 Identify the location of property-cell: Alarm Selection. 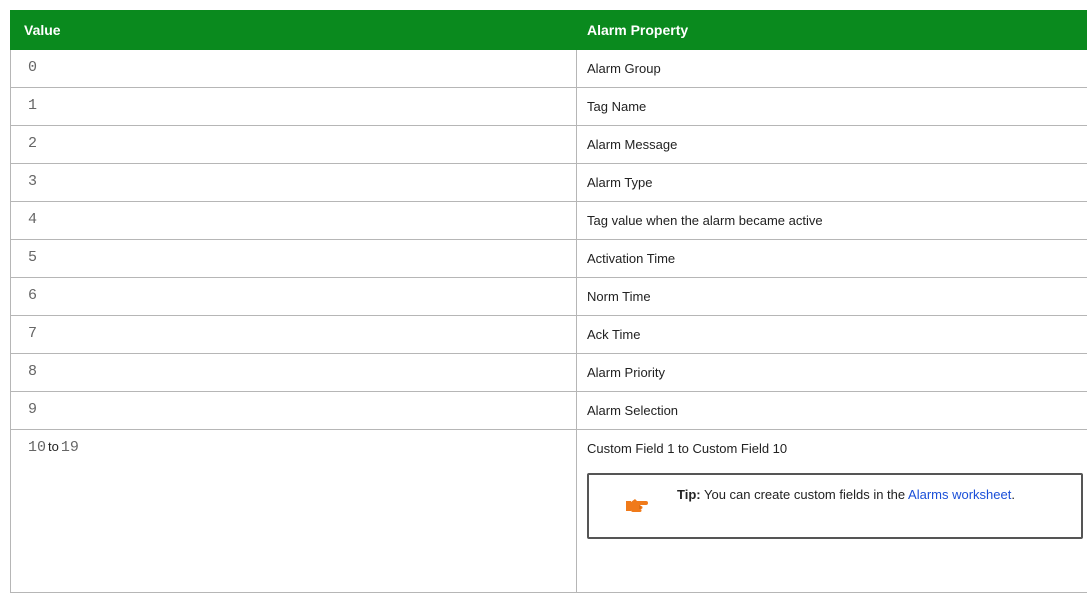
(831, 410).